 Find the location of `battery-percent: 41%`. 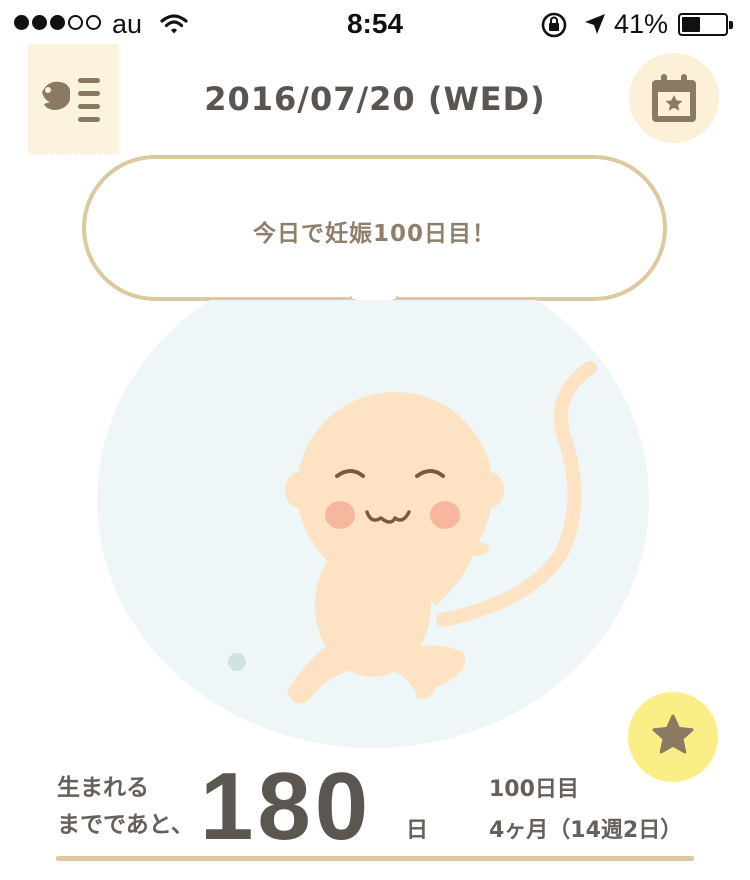

battery-percent: 41% is located at coordinates (641, 24).